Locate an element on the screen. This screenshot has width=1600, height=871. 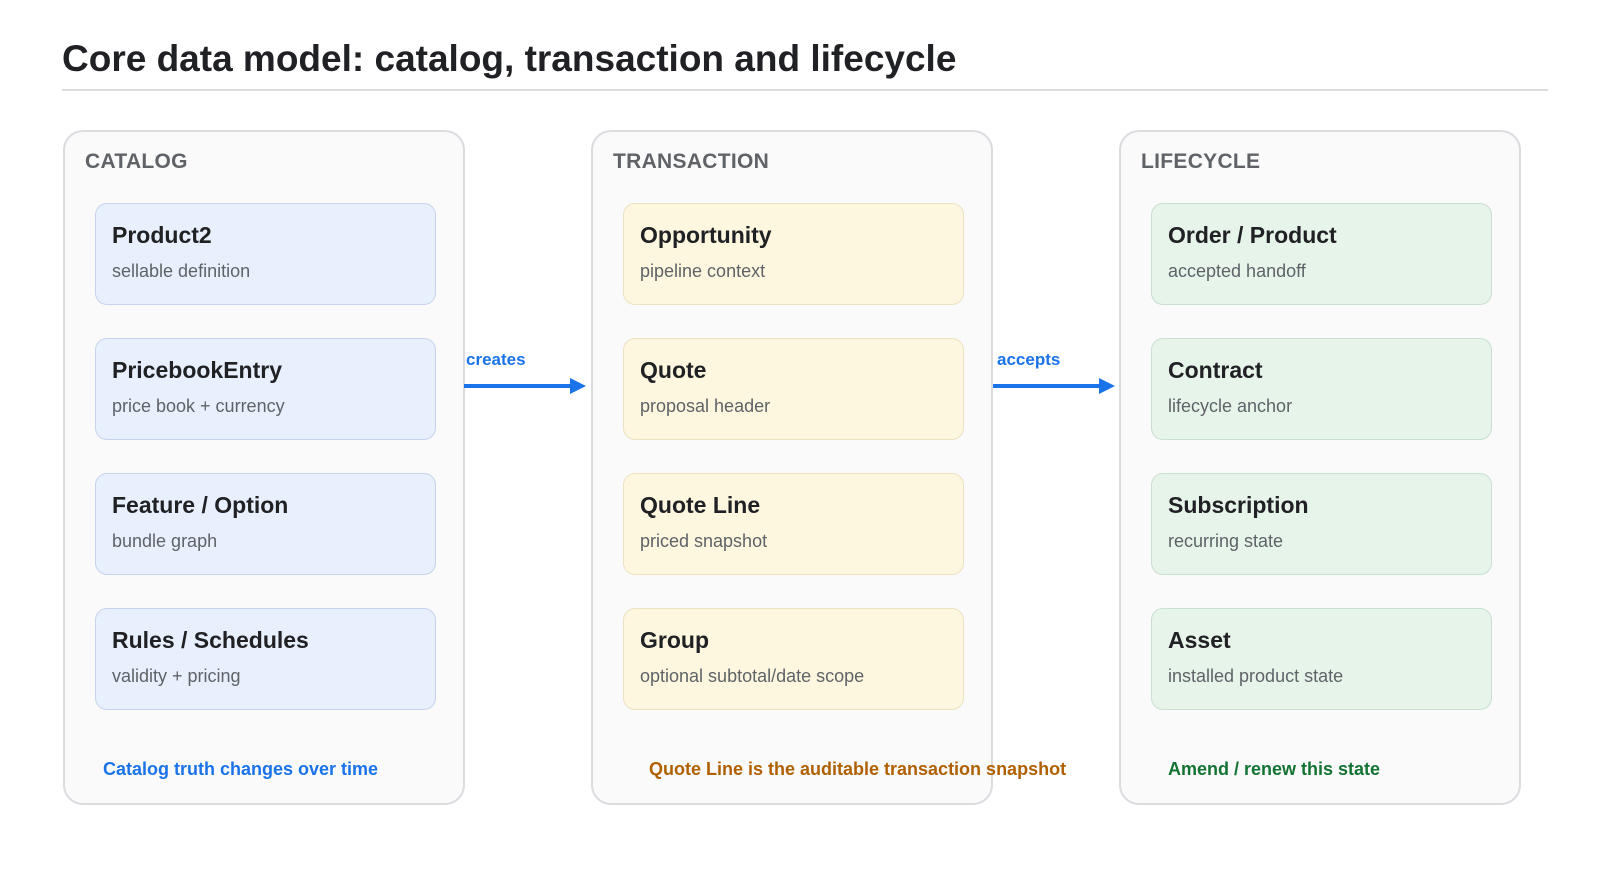
panel-header: CATALOG is located at coordinates (136, 161).